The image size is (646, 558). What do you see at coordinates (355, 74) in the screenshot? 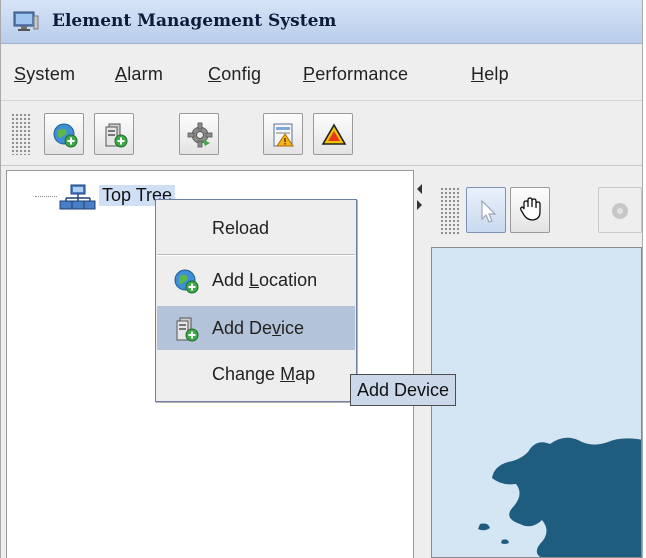
I see `menu-performance: Performance` at bounding box center [355, 74].